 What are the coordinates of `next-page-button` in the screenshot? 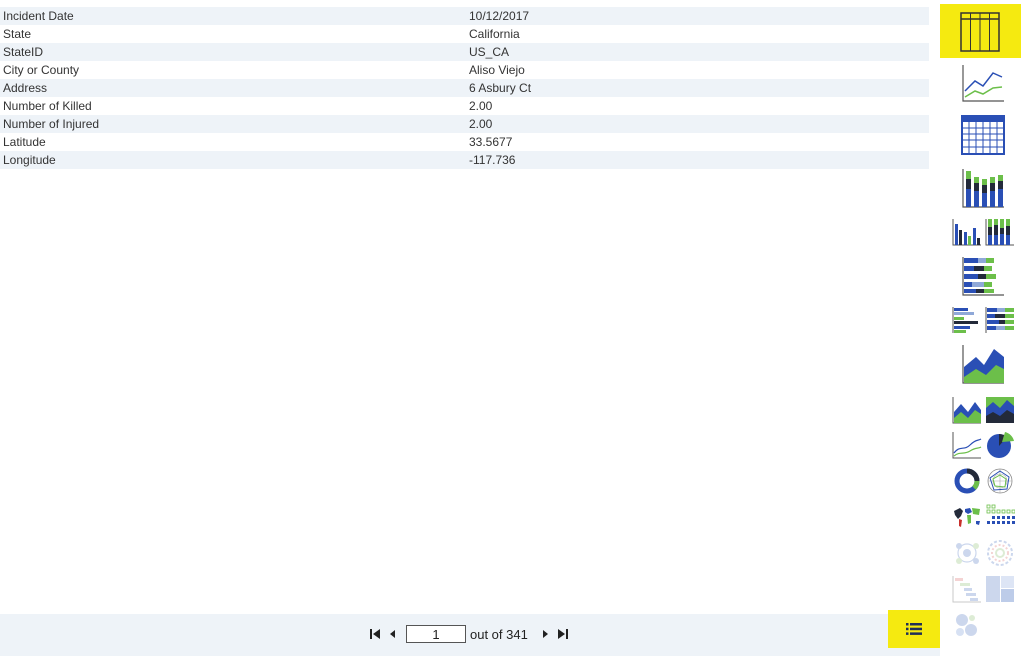 It's located at (545, 634).